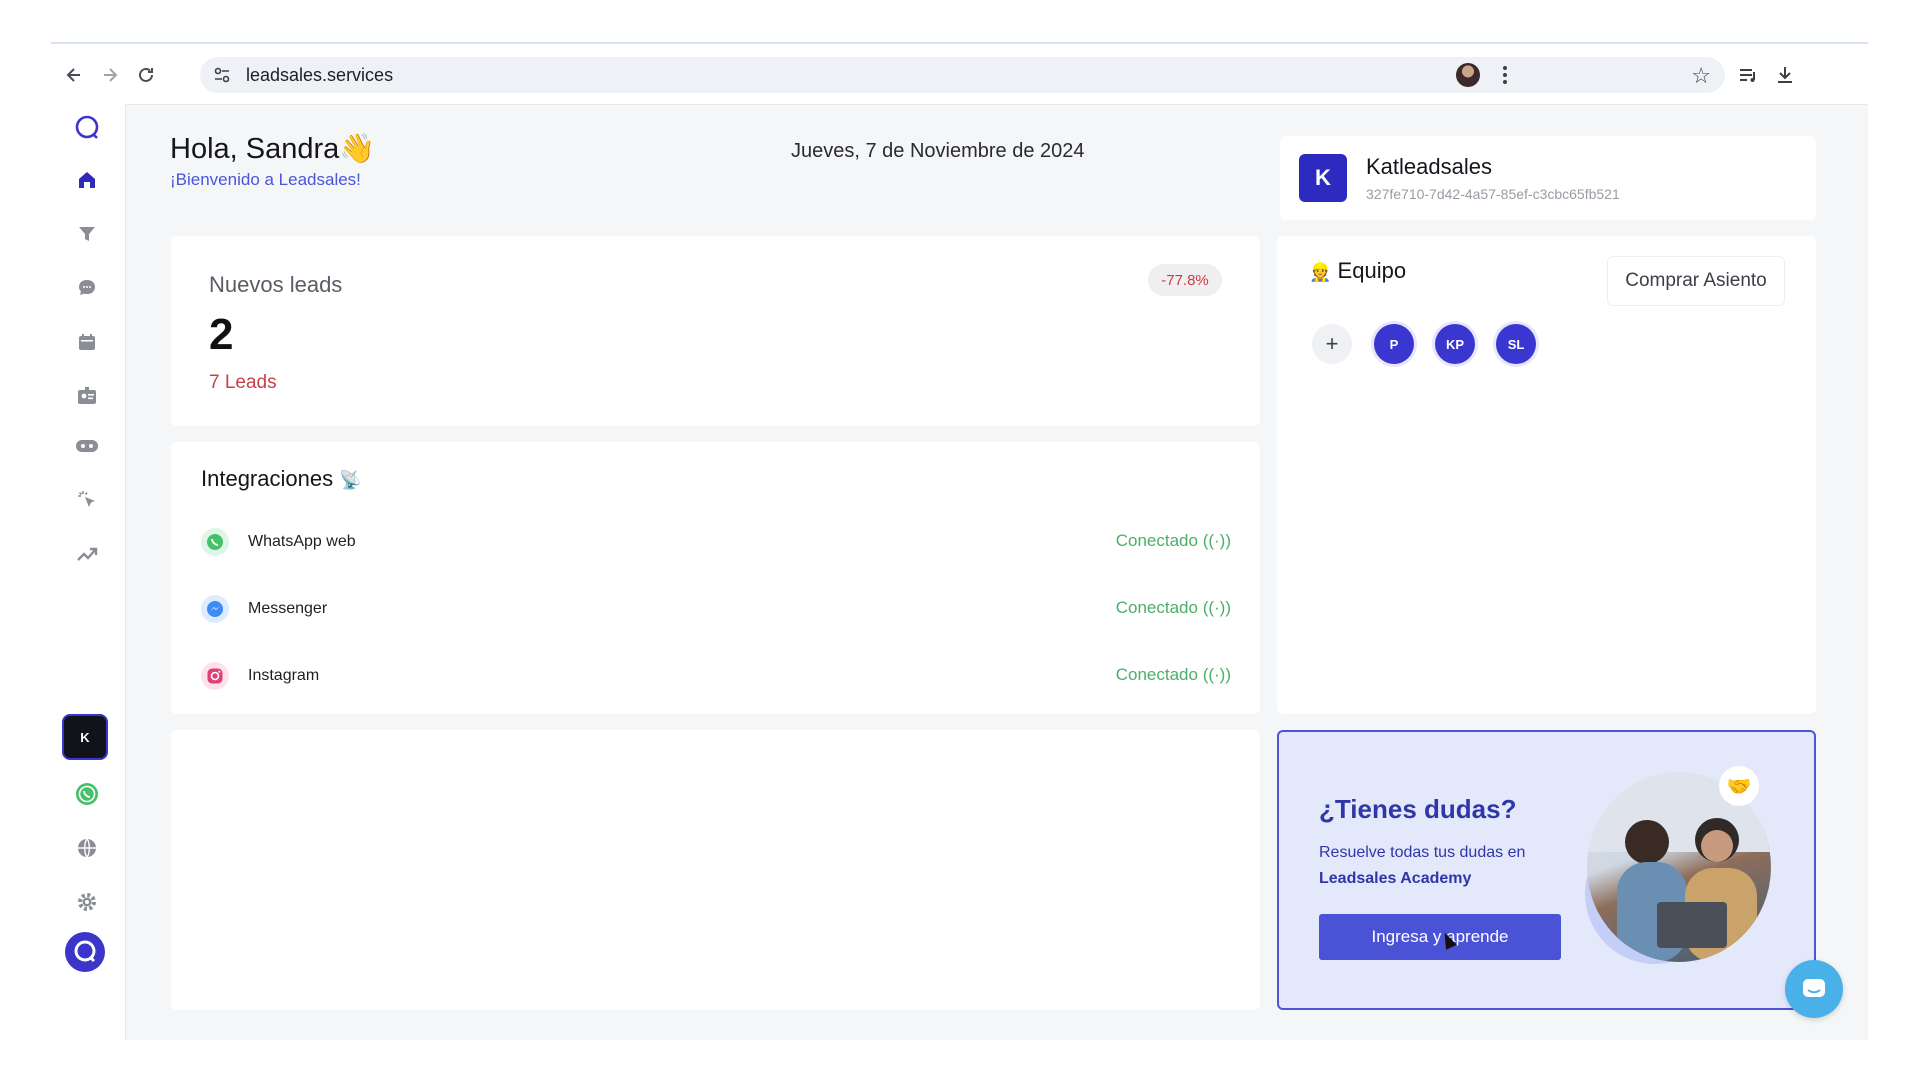 The image size is (1920, 1080). I want to click on help-title: ¿Tienes dudas?, so click(1418, 809).